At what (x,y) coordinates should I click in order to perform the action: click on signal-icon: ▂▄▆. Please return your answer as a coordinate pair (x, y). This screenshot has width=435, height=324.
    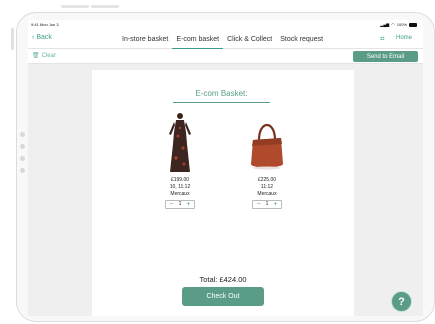
    Looking at the image, I should click on (385, 24).